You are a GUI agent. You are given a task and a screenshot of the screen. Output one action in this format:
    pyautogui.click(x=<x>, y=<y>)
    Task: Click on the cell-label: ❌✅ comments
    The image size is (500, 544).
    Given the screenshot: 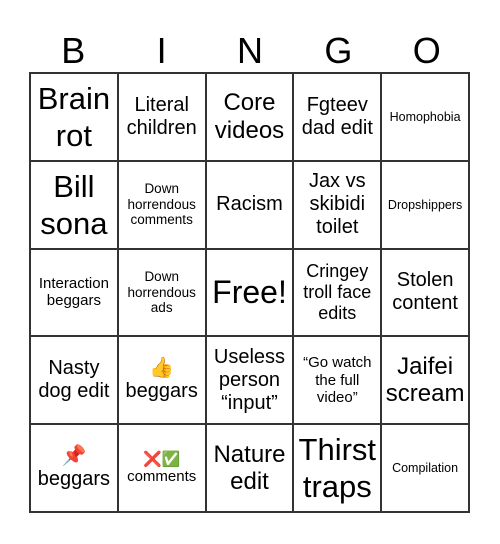 What is the action you would take?
    pyautogui.click(x=162, y=468)
    